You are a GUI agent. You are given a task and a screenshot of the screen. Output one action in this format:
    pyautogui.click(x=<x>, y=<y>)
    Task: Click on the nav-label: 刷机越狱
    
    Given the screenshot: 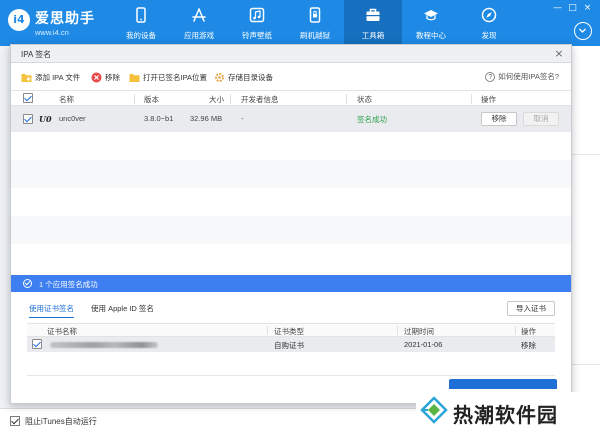 What is the action you would take?
    pyautogui.click(x=315, y=35)
    